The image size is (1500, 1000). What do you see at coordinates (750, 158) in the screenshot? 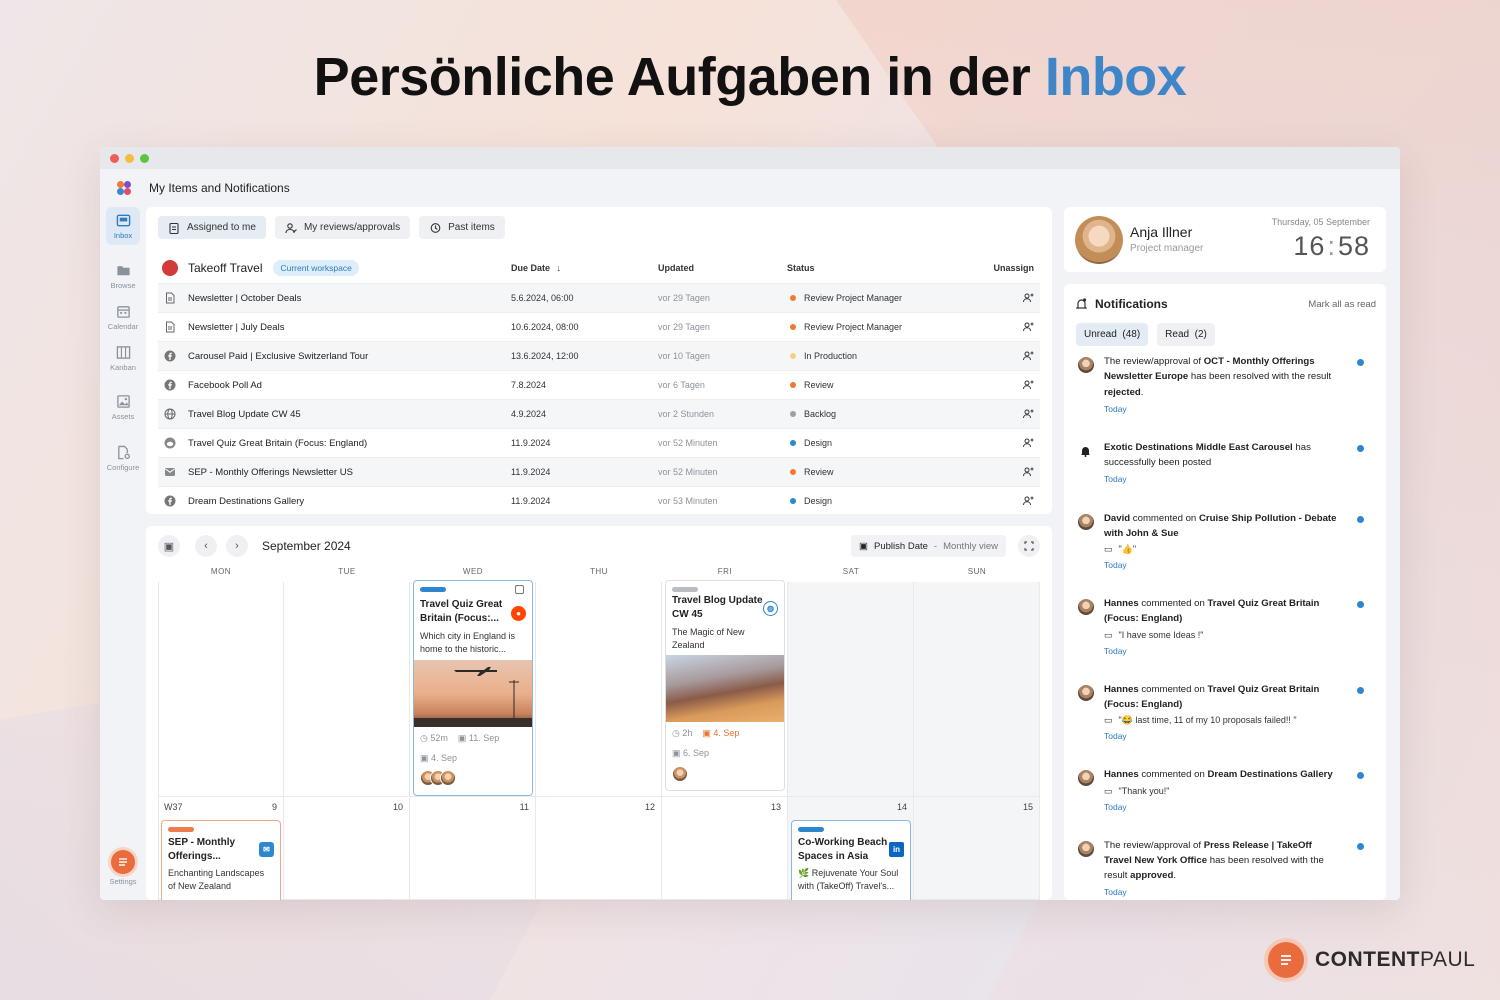
I see `window-titlebar` at bounding box center [750, 158].